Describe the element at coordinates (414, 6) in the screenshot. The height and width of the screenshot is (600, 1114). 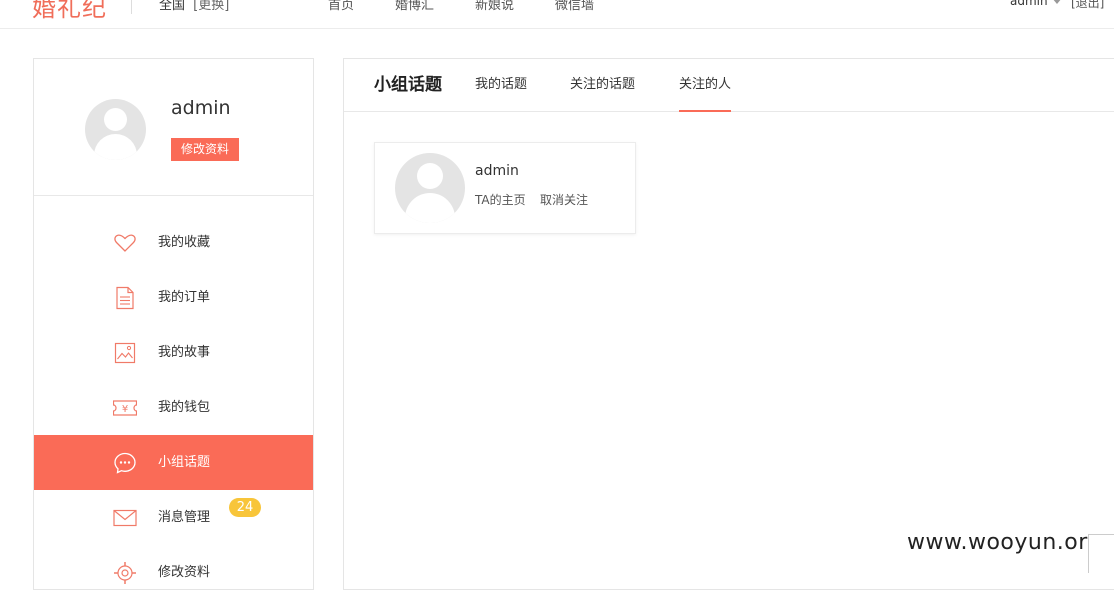
I see `nav-expo: 婚博汇` at that location.